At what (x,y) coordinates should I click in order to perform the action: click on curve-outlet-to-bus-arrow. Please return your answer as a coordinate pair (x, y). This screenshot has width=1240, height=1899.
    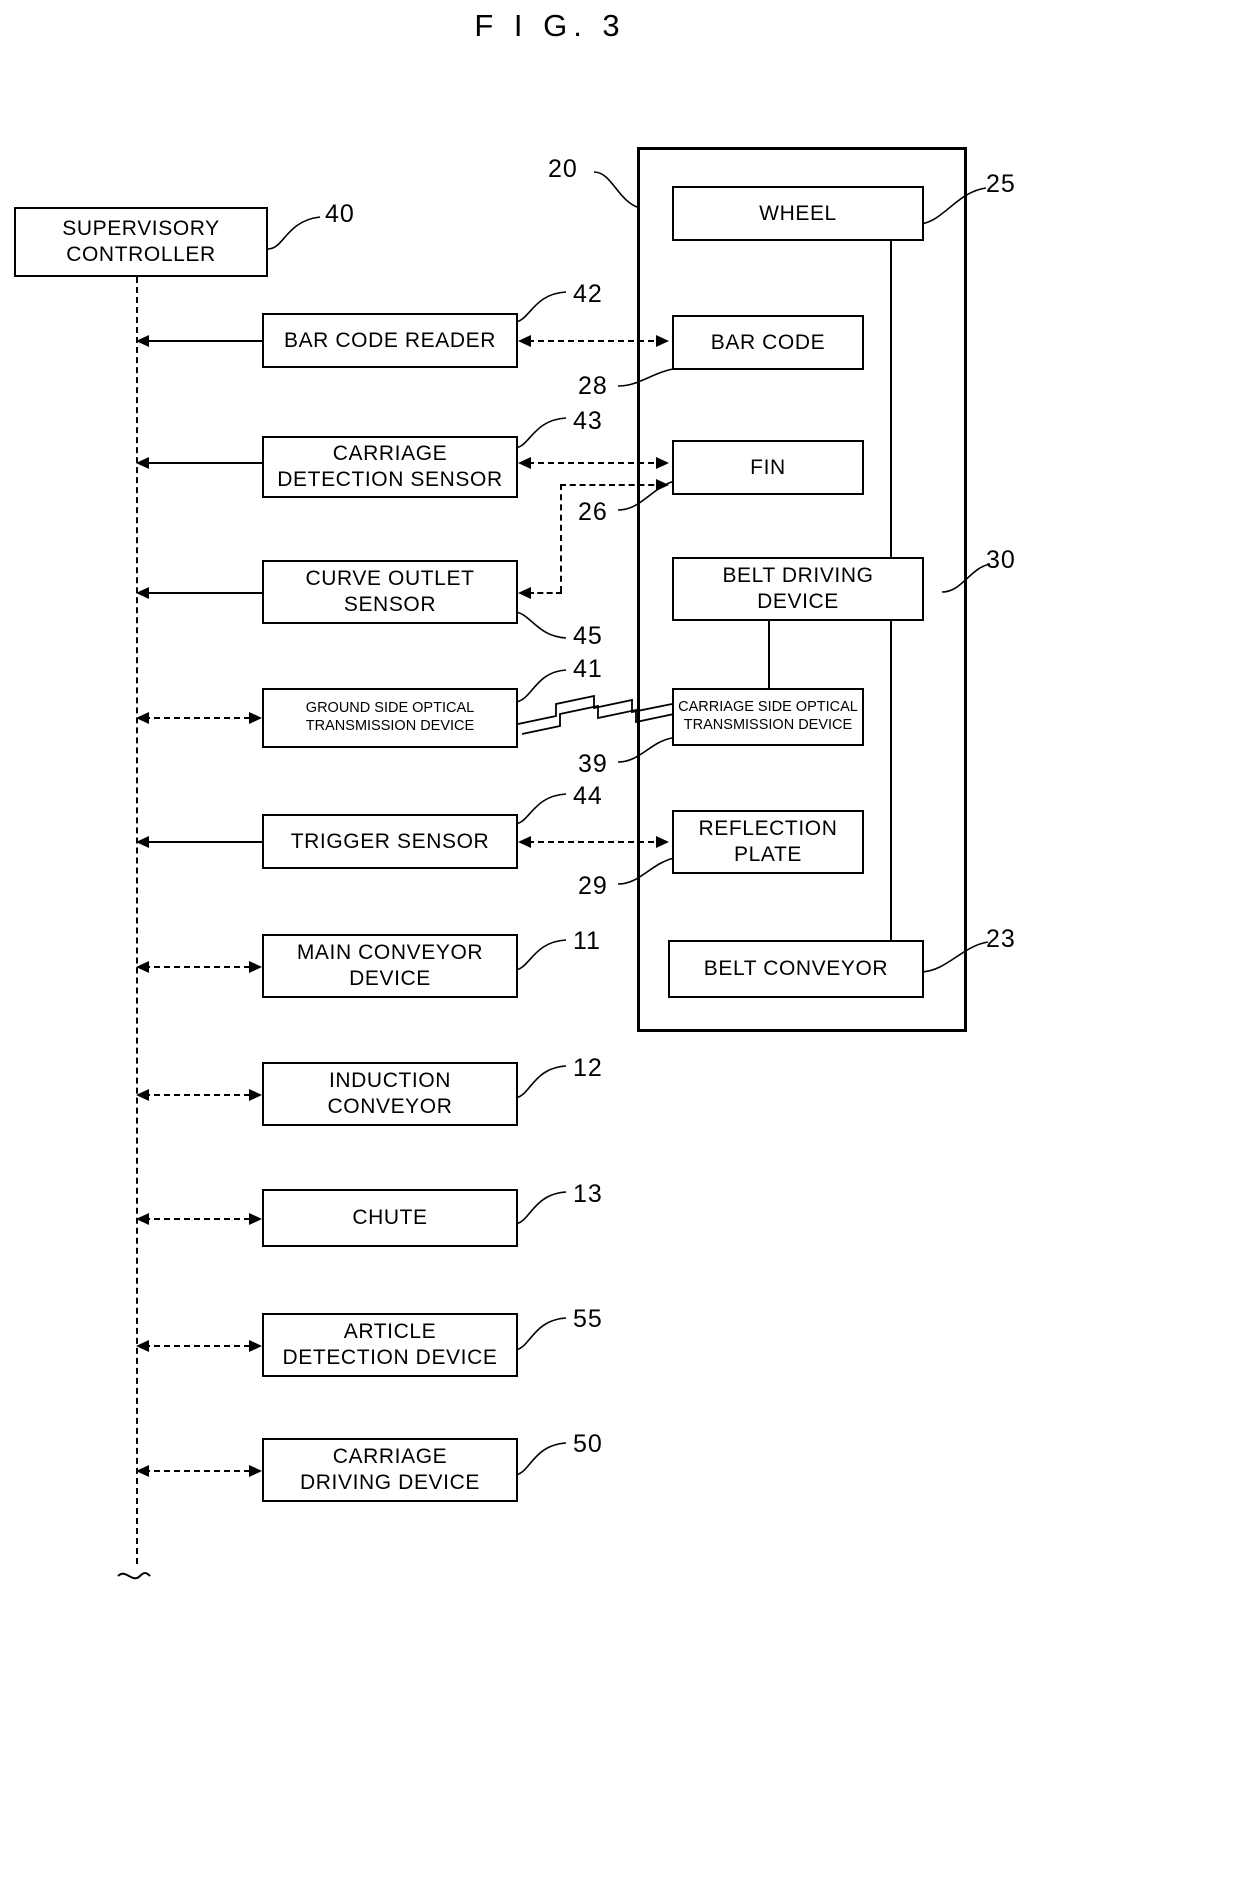
    Looking at the image, I should click on (142, 593).